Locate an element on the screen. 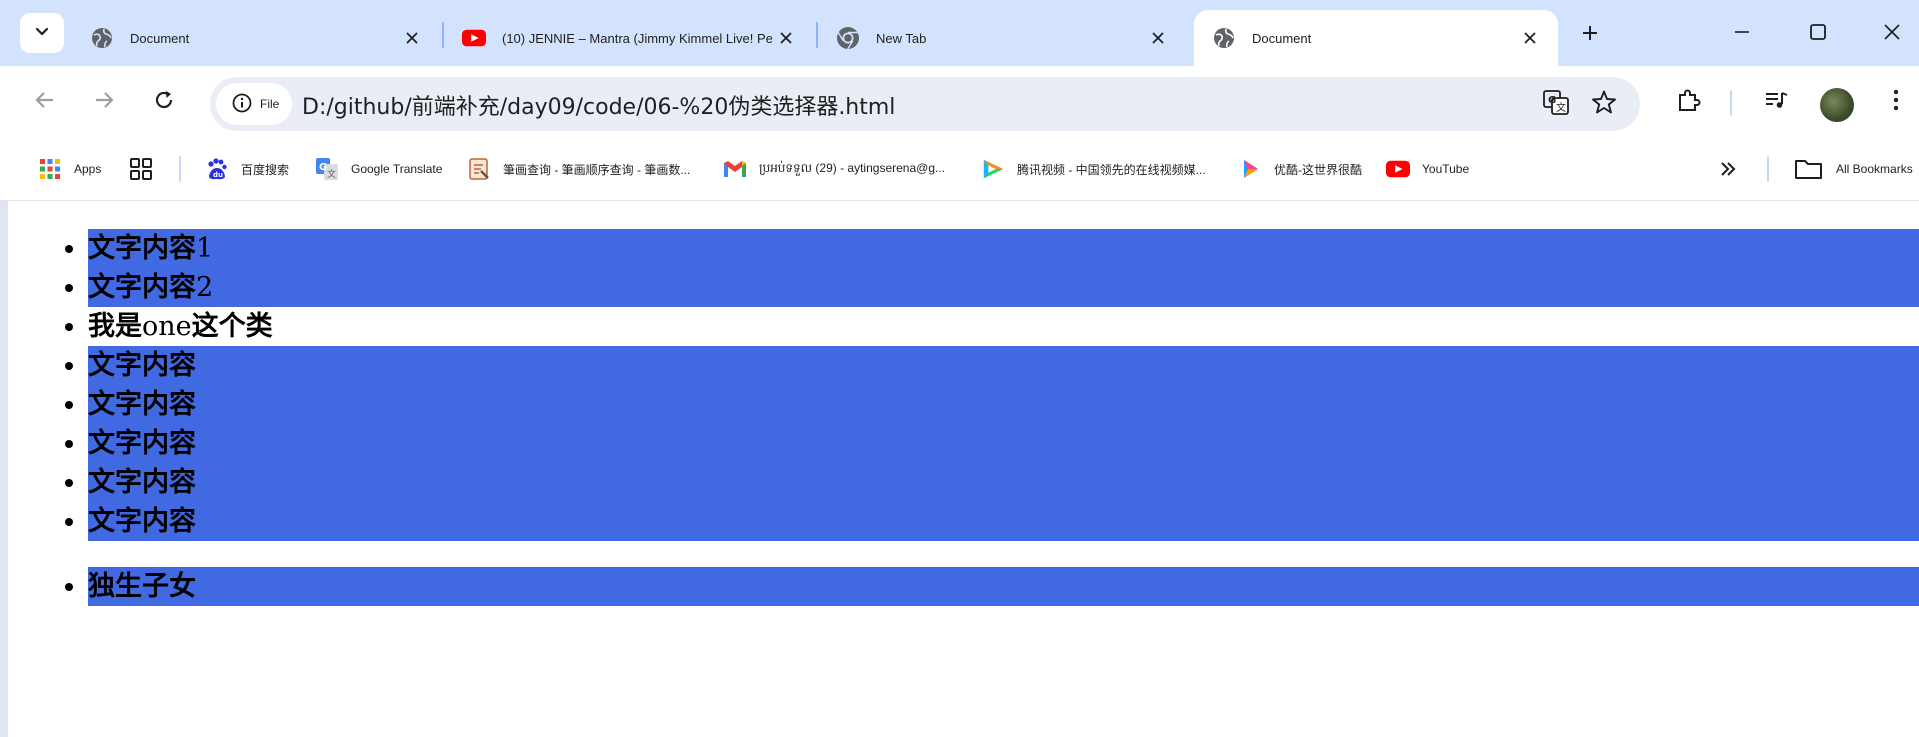 Image resolution: width=1919 pixels, height=737 pixels. close-window-button is located at coordinates (1891, 34).